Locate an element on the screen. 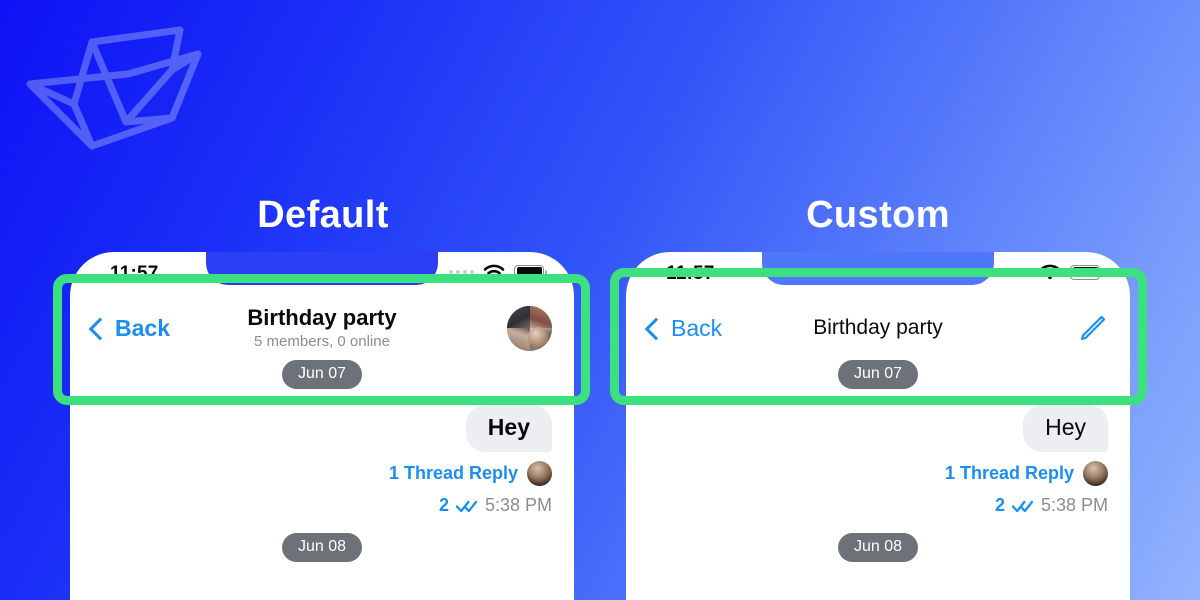 The image size is (1200, 600). edit-pencil-icon is located at coordinates (1093, 328).